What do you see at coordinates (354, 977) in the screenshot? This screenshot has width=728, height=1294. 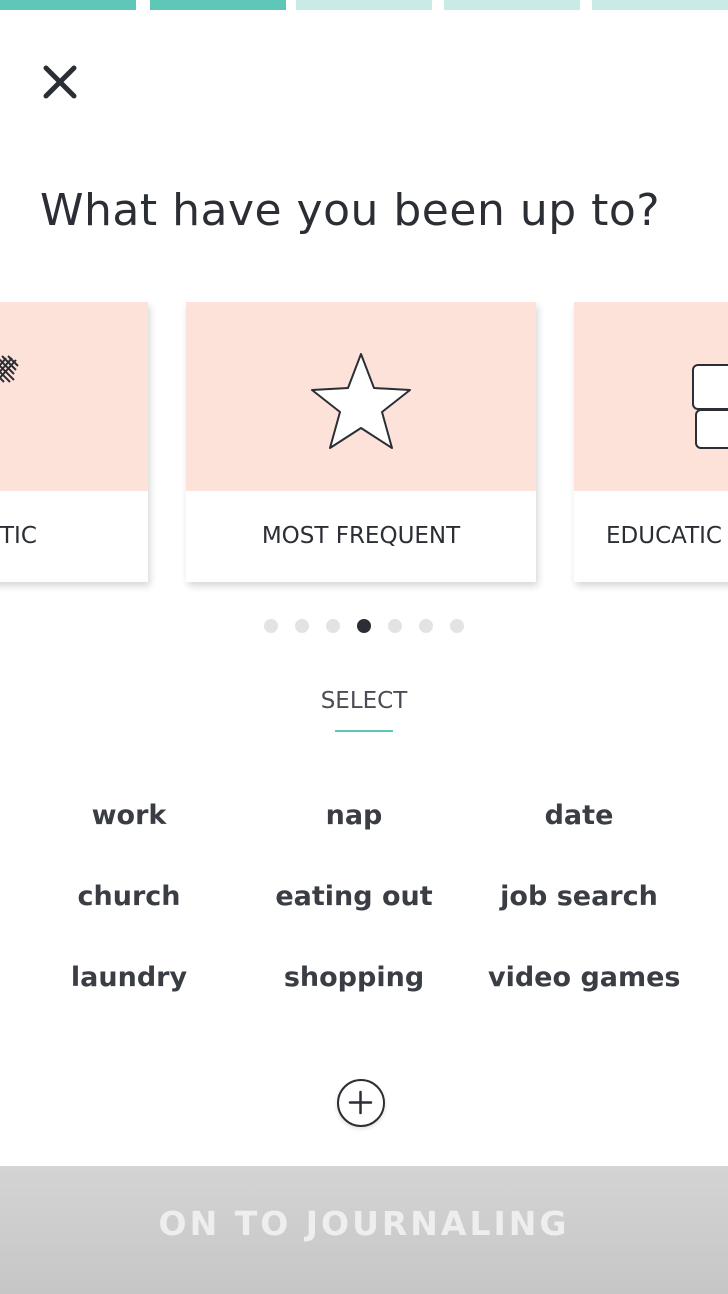 I see `activity-option: shopping` at bounding box center [354, 977].